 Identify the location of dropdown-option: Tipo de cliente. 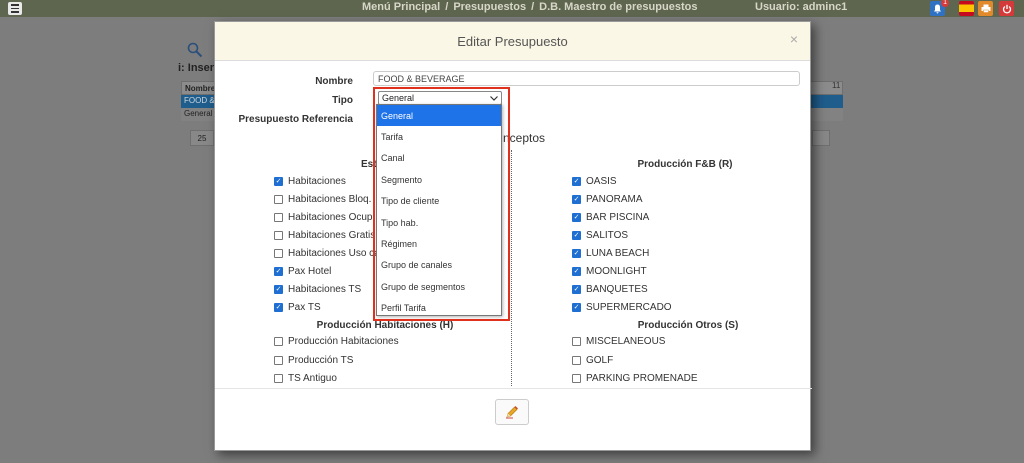
(439, 201).